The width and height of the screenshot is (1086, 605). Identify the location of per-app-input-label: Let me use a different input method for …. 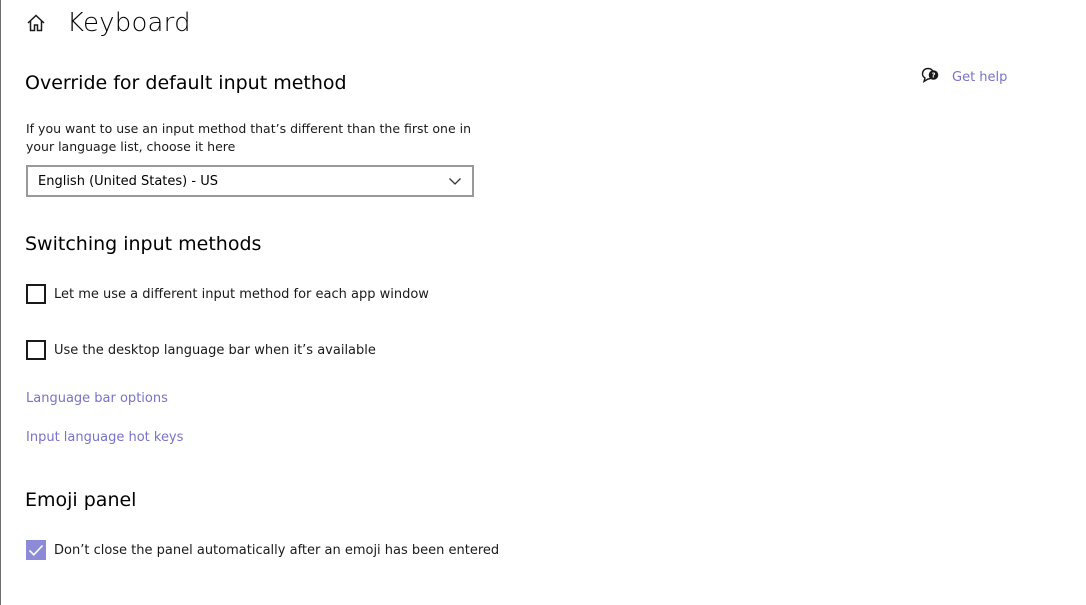
(241, 294).